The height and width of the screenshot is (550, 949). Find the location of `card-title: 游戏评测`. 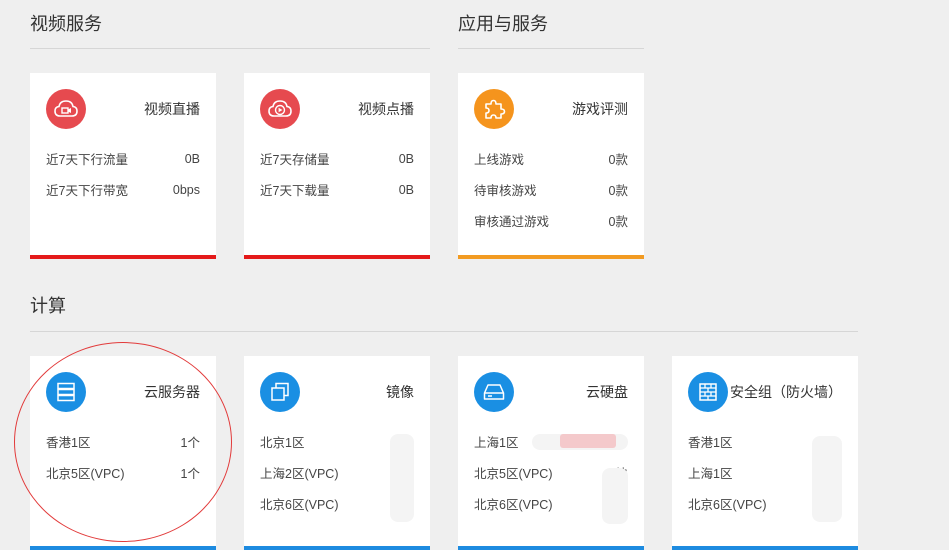

card-title: 游戏评测 is located at coordinates (600, 109).